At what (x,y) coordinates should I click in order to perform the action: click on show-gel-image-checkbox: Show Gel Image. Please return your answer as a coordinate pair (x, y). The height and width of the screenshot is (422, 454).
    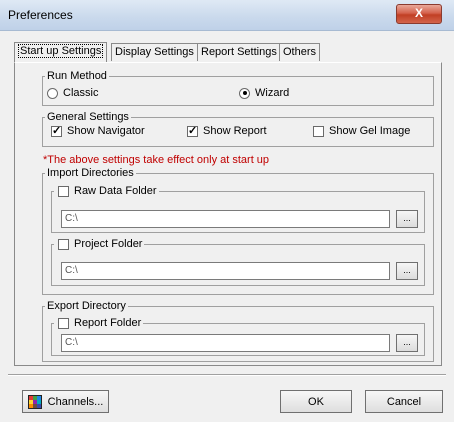
    Looking at the image, I should click on (361, 131).